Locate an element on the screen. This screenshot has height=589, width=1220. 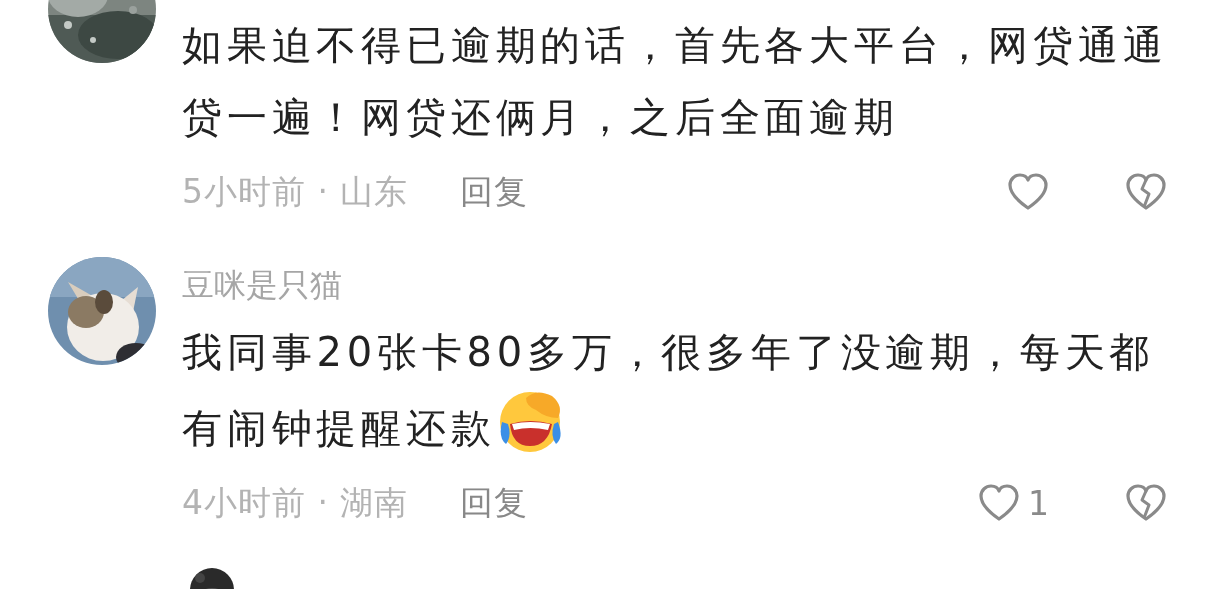
username: 豆咪是只猫 is located at coordinates (262, 285).